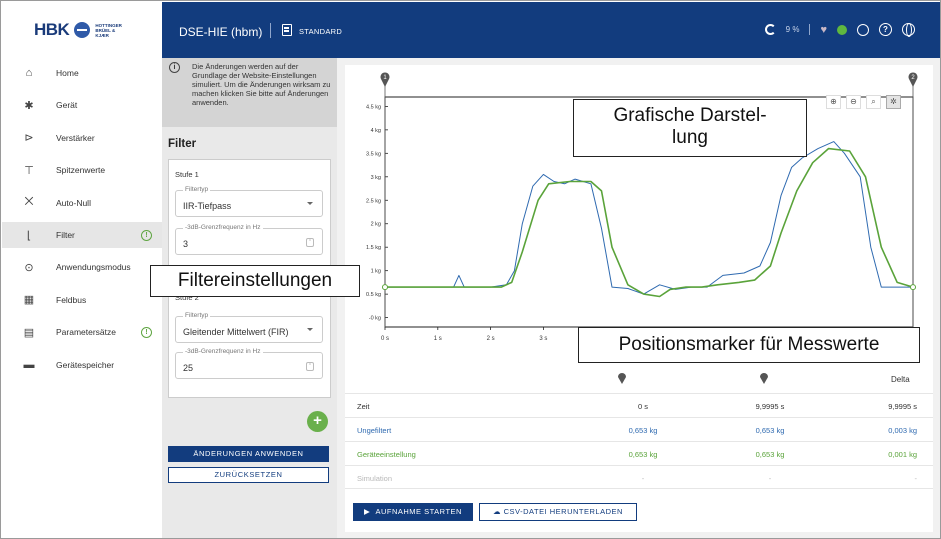 Image resolution: width=941 pixels, height=539 pixels. I want to click on auto-zero-icon: ⨉, so click(29, 202).